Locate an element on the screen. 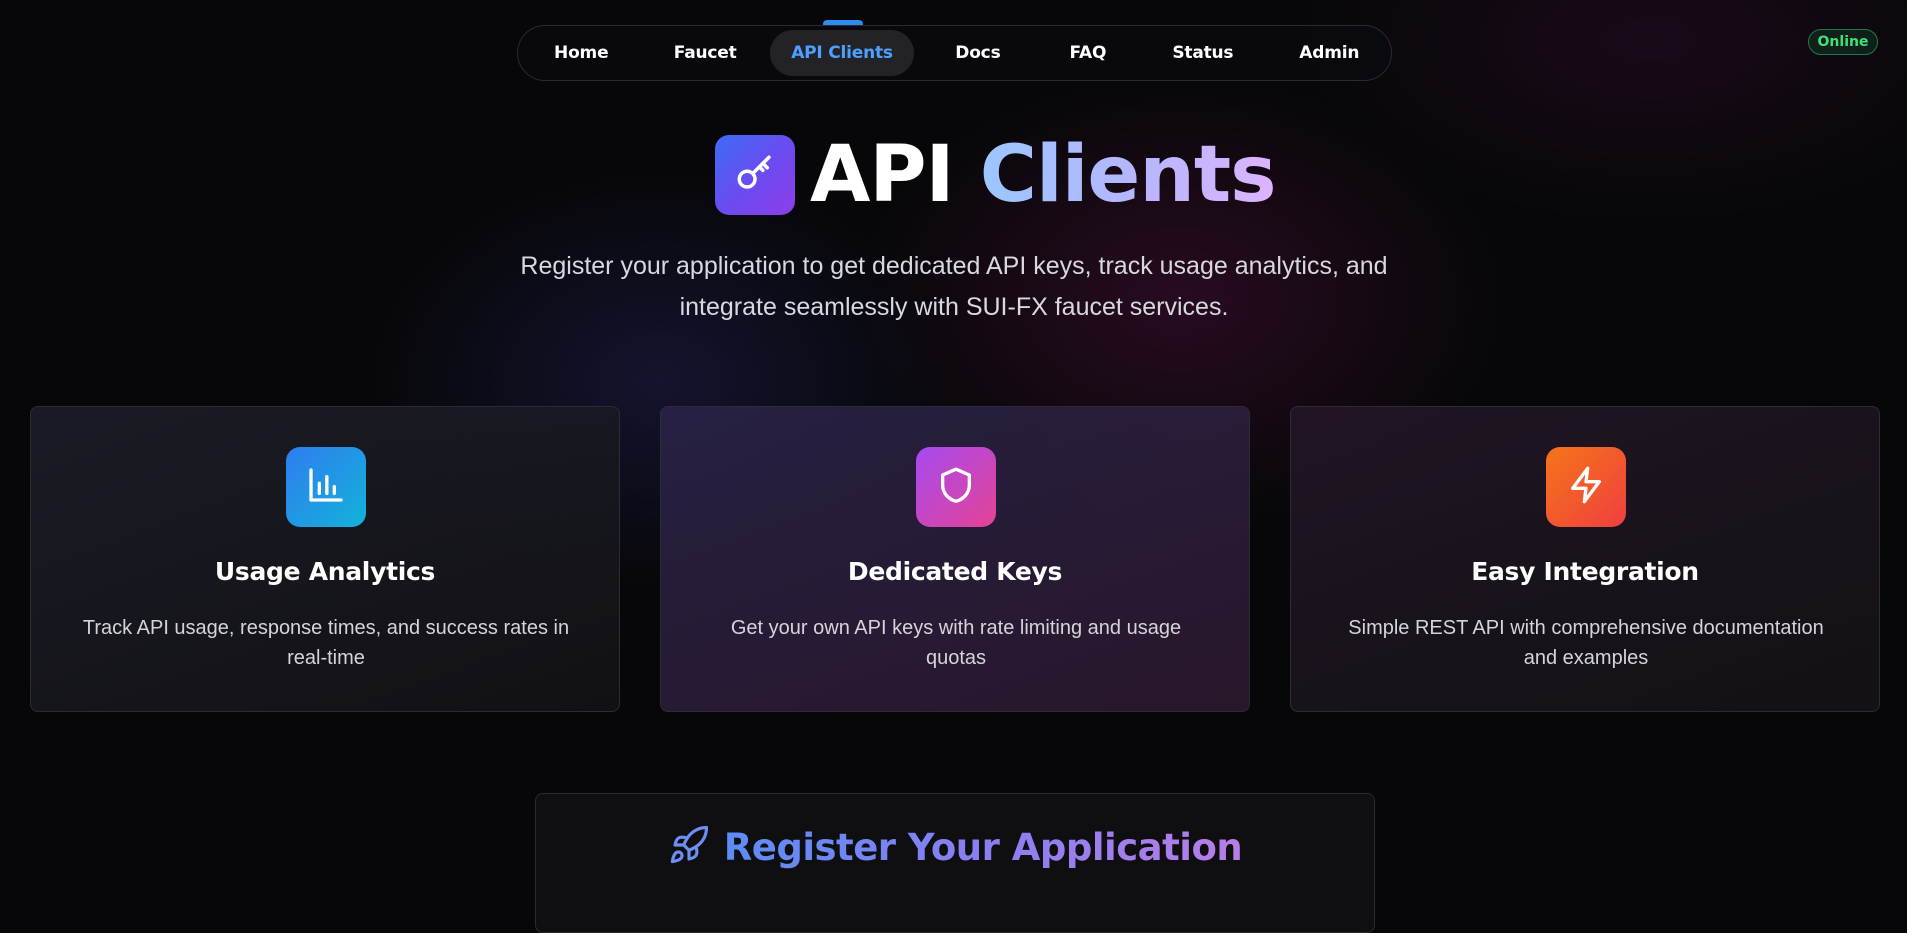 Image resolution: width=1907 pixels, height=933 pixels. key-icon is located at coordinates (755, 175).